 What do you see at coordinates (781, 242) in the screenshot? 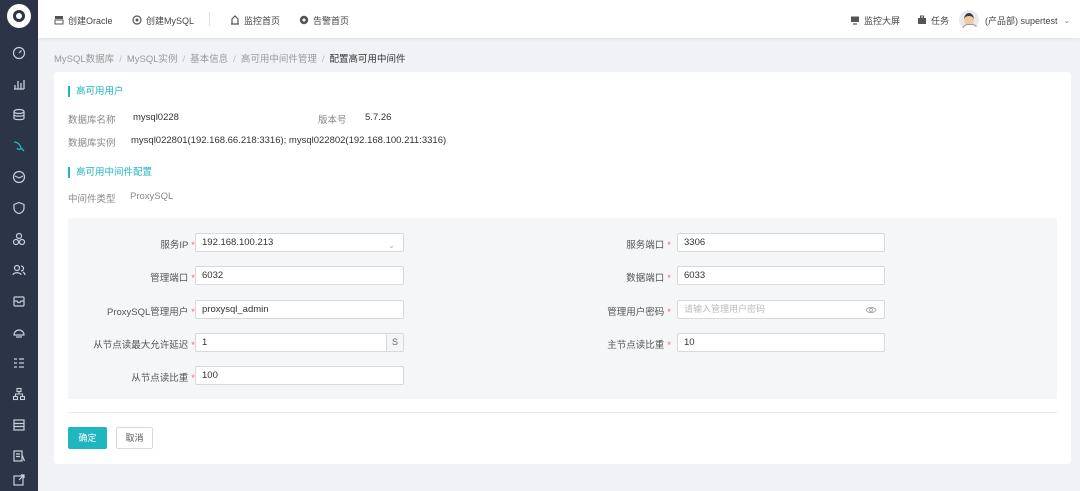
I see `service-port-input: 3306` at bounding box center [781, 242].